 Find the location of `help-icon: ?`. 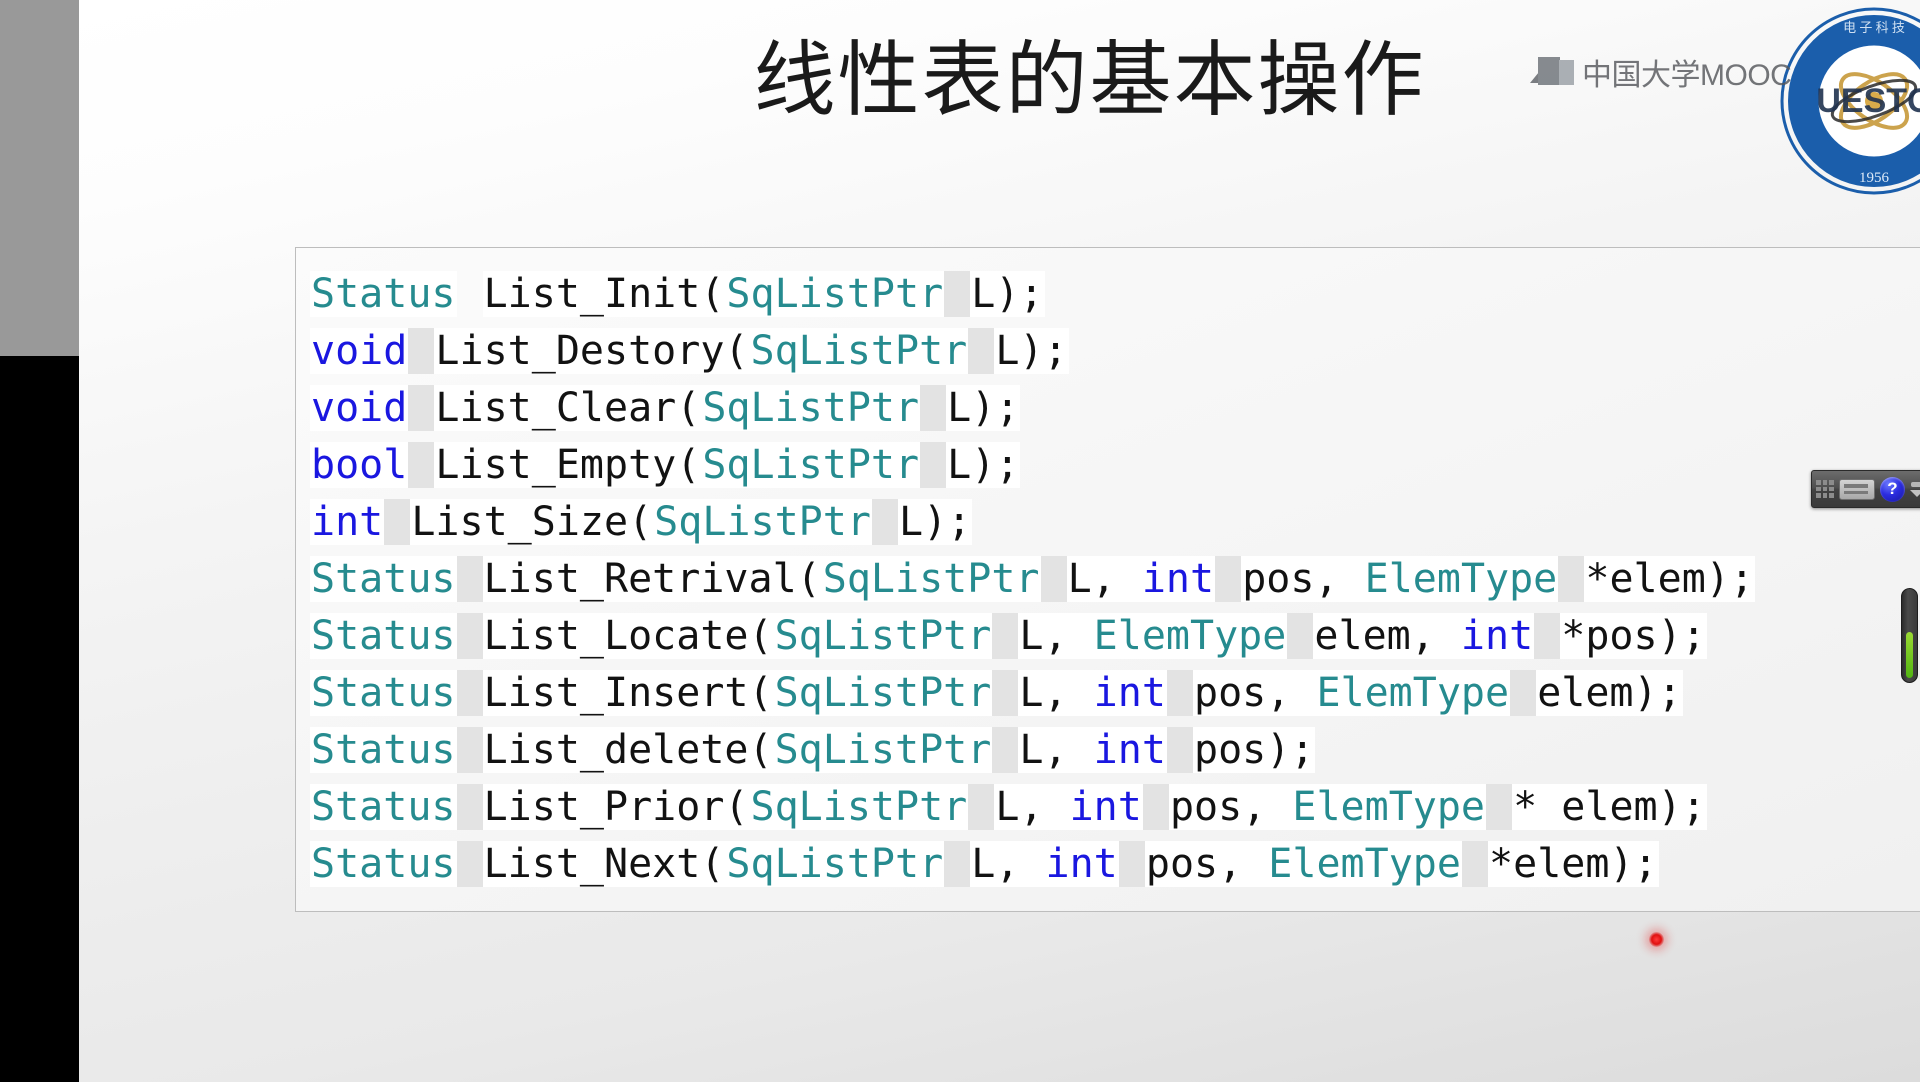

help-icon: ? is located at coordinates (1892, 489).